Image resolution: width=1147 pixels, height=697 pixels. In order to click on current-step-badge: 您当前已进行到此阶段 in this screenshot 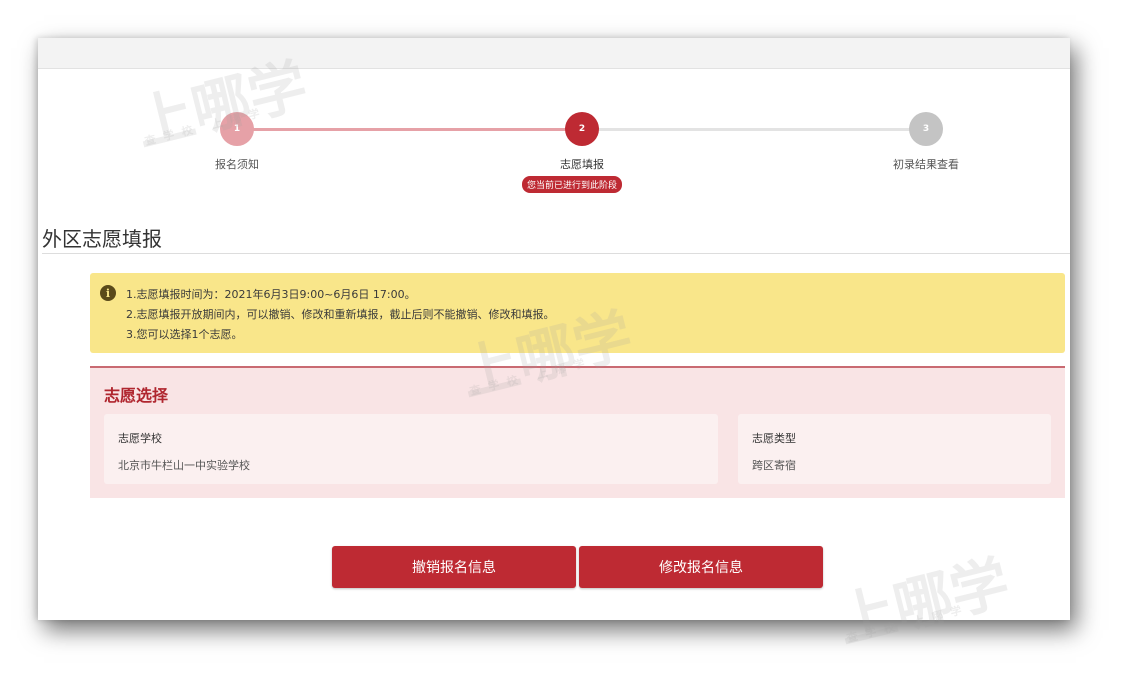, I will do `click(572, 184)`.